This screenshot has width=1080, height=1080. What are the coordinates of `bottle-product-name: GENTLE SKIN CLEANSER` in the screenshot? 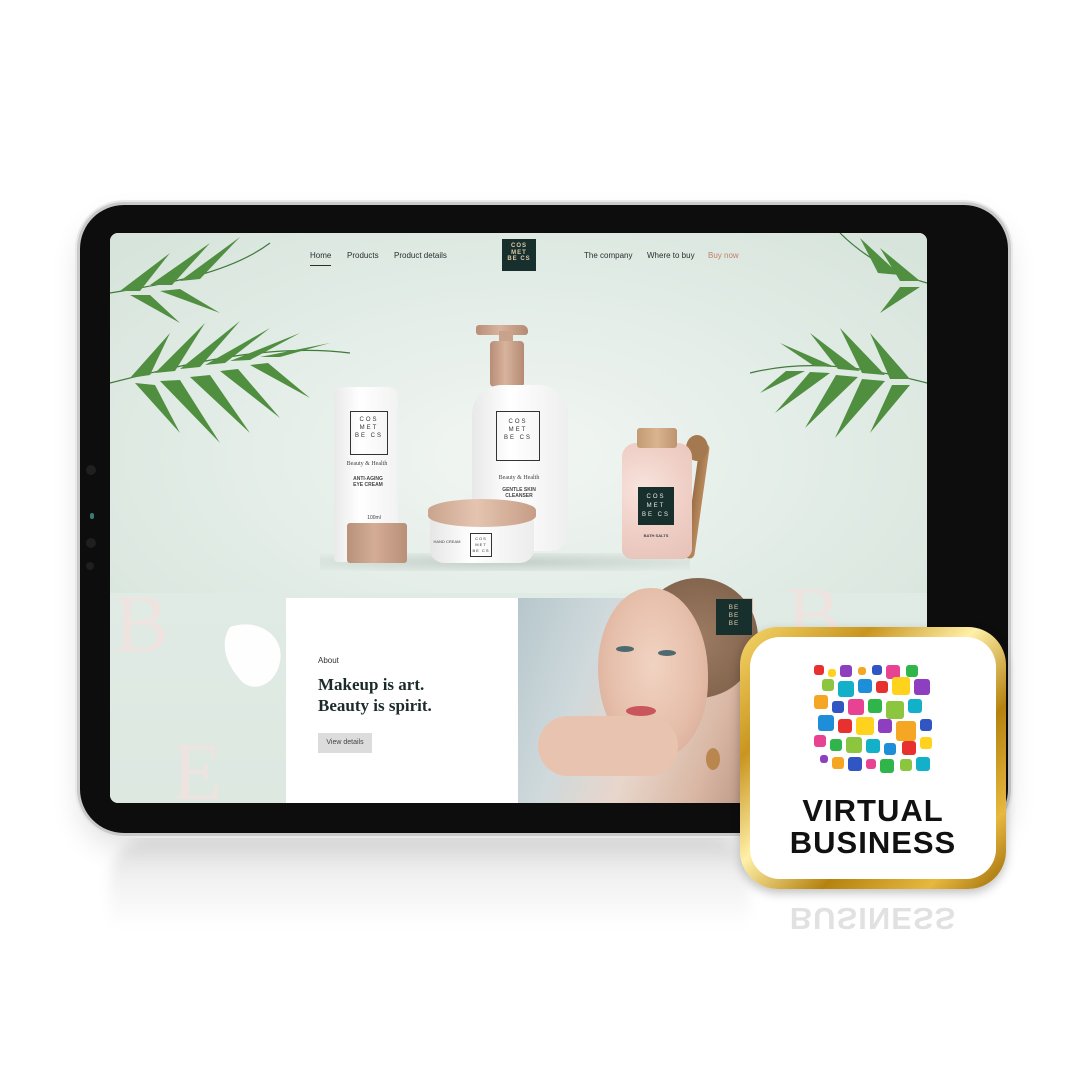 It's located at (519, 493).